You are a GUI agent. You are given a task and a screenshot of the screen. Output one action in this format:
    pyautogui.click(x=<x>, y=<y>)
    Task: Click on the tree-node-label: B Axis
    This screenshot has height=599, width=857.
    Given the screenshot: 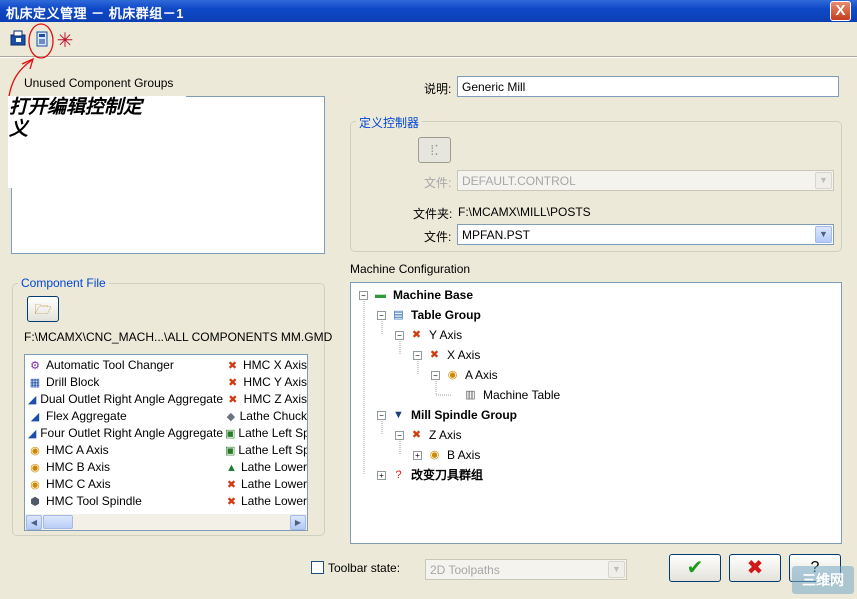 What is the action you would take?
    pyautogui.click(x=464, y=455)
    